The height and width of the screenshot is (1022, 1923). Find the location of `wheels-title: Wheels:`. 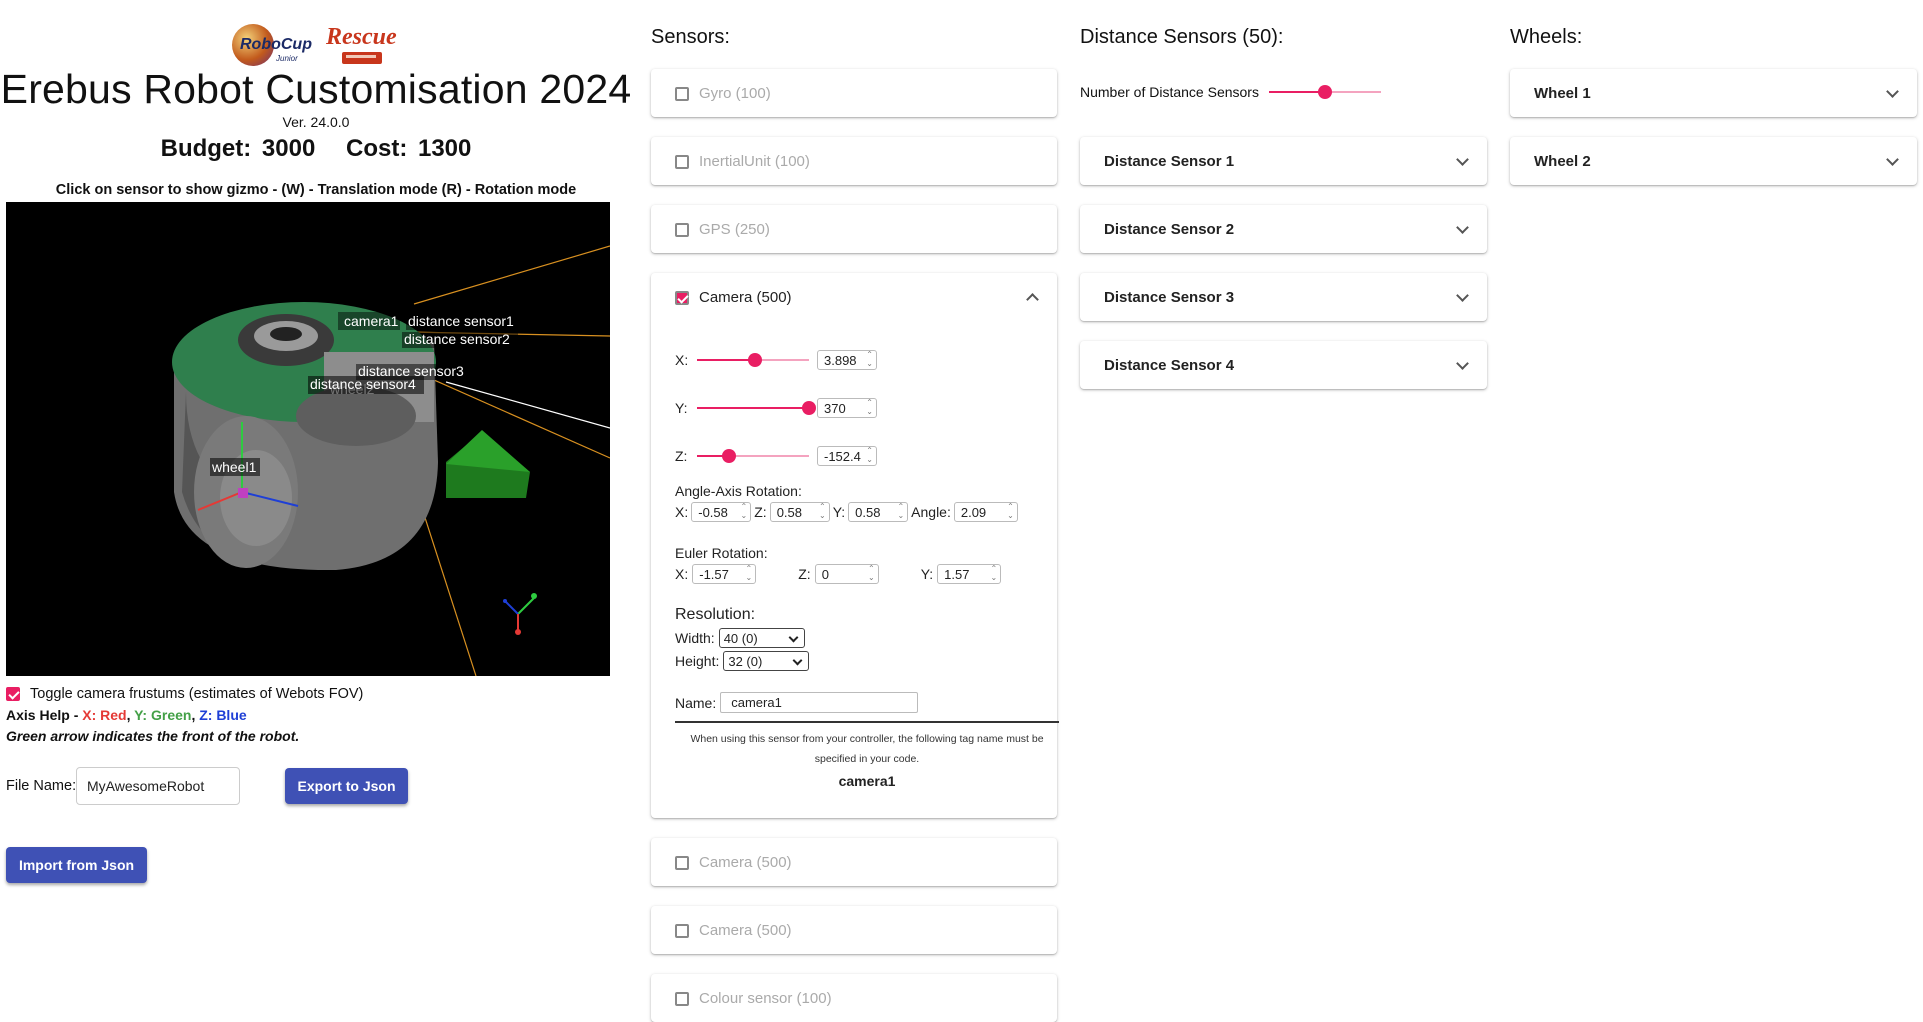

wheels-title: Wheels: is located at coordinates (1546, 37).